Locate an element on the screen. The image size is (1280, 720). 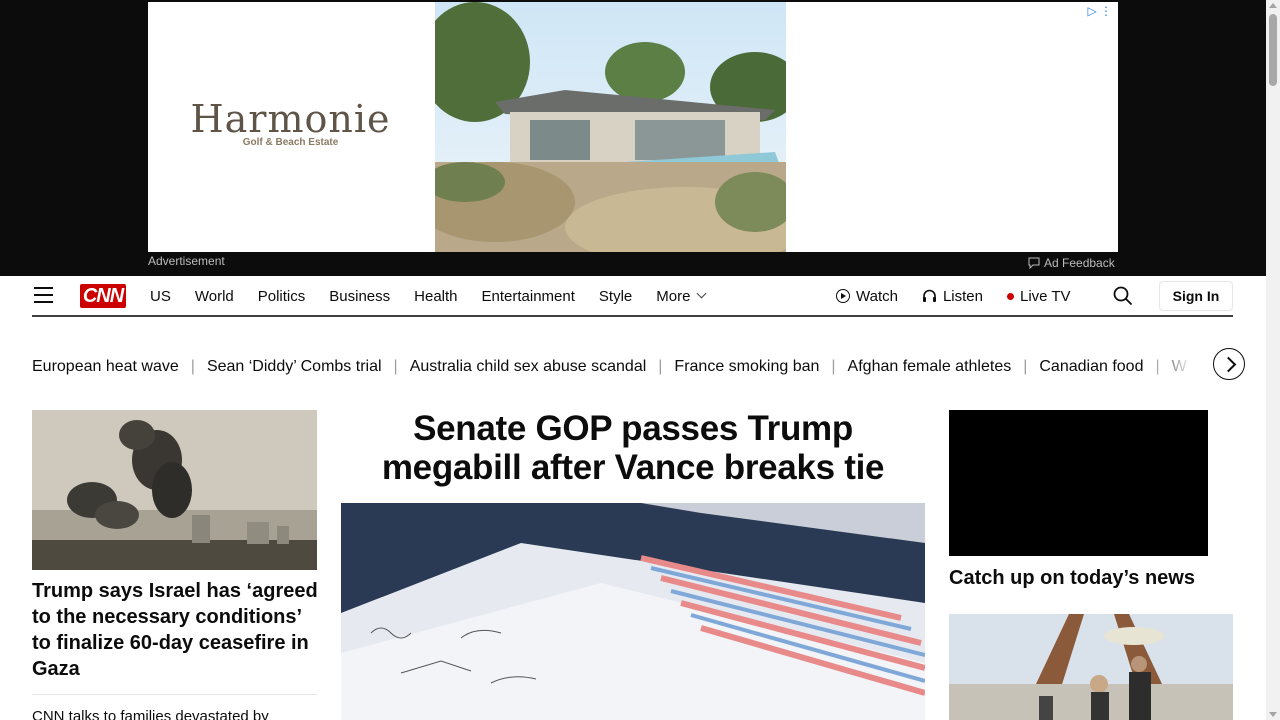
trending-item: Australia child sex abuse scandal is located at coordinates (528, 367).